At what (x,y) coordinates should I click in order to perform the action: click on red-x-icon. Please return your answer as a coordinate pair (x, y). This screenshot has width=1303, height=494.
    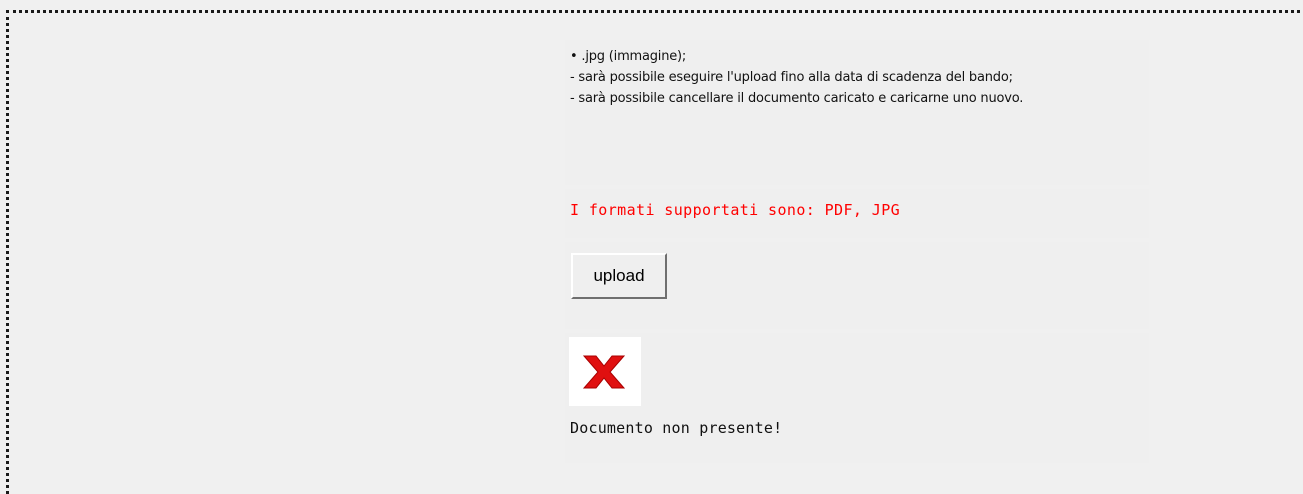
    Looking at the image, I should click on (604, 372).